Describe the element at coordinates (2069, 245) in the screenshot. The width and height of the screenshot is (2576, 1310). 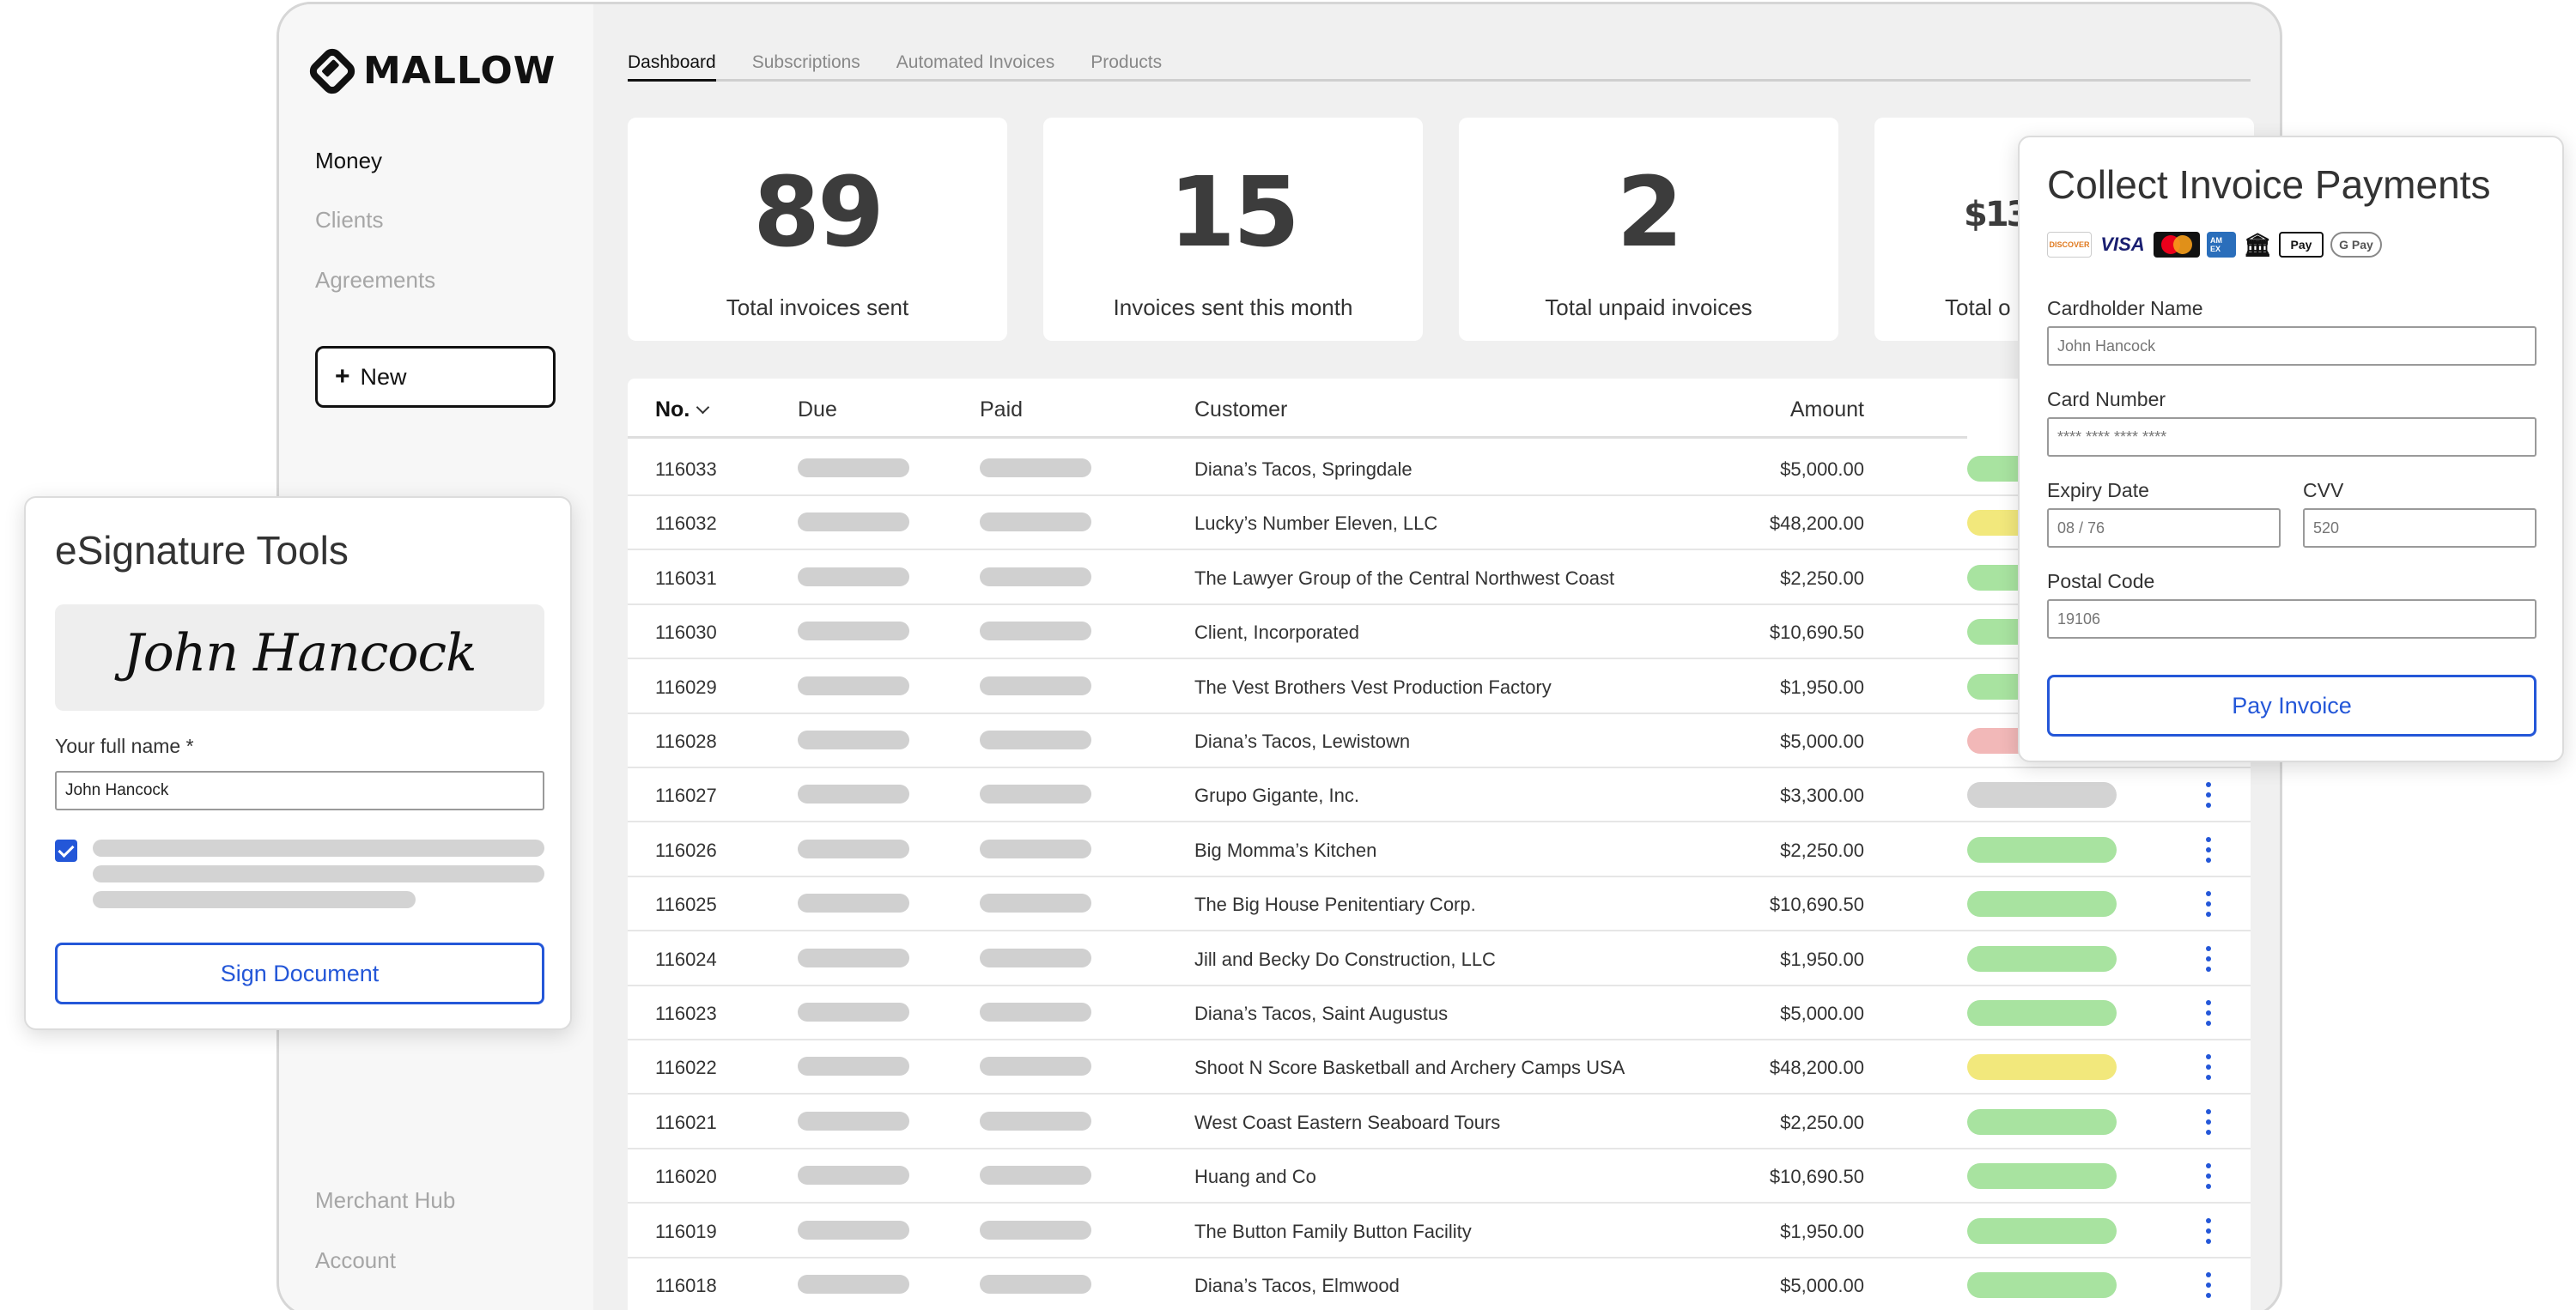
I see `discover-icon: DISCOVER` at that location.